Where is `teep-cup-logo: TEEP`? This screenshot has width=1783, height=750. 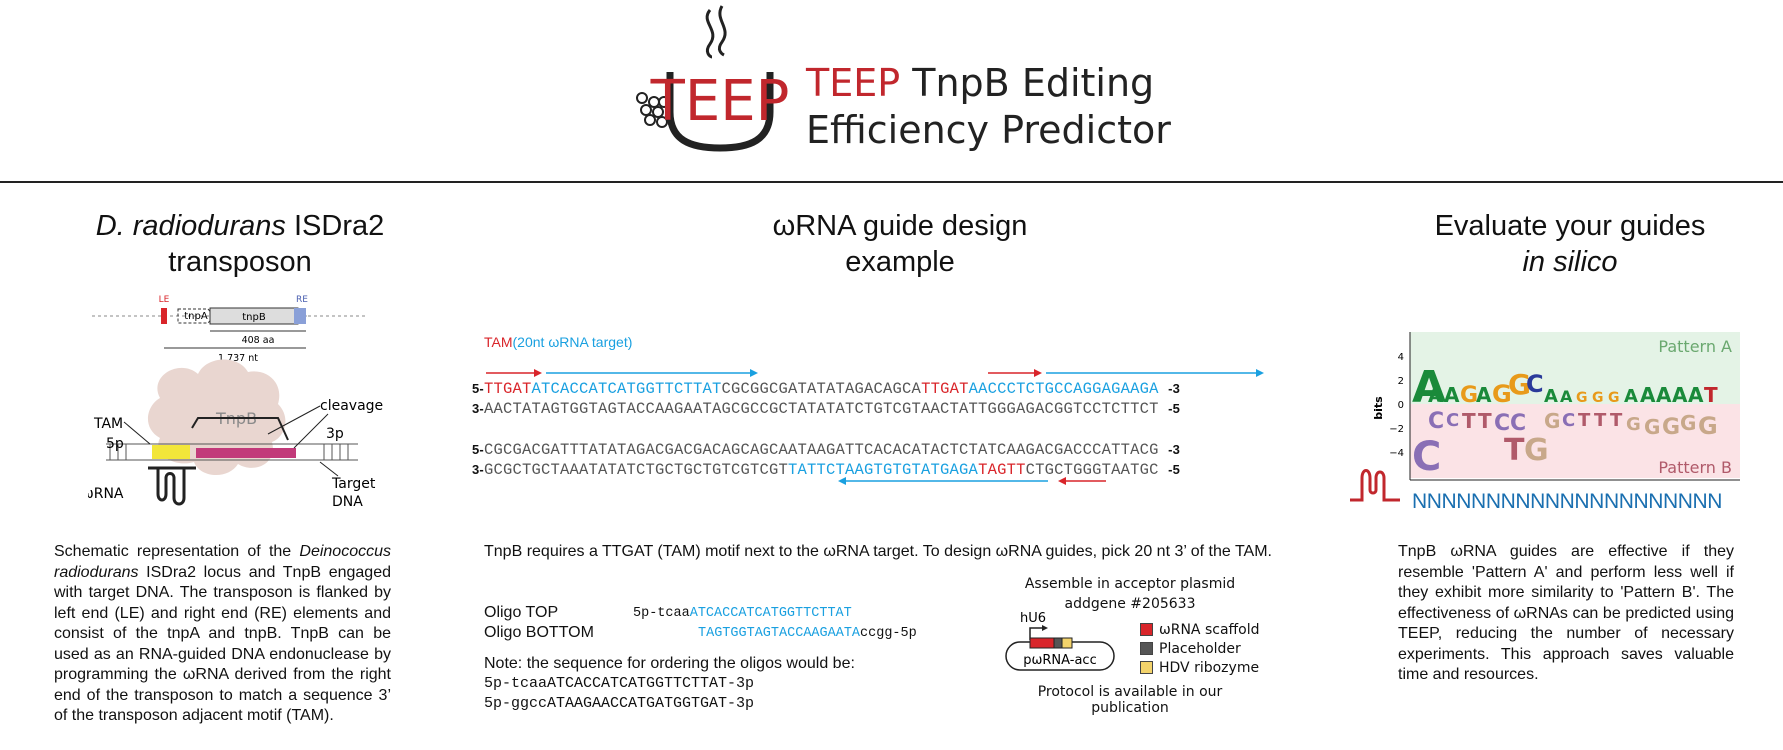
teep-cup-logo: TEEP is located at coordinates (713, 78).